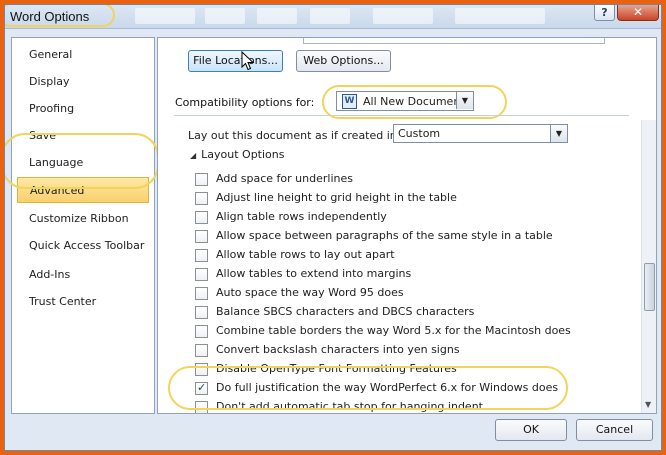 The width and height of the screenshot is (666, 455). What do you see at coordinates (83, 246) in the screenshot?
I see `nav-item-quick-access-toolbar: Quick Access Toolbar` at bounding box center [83, 246].